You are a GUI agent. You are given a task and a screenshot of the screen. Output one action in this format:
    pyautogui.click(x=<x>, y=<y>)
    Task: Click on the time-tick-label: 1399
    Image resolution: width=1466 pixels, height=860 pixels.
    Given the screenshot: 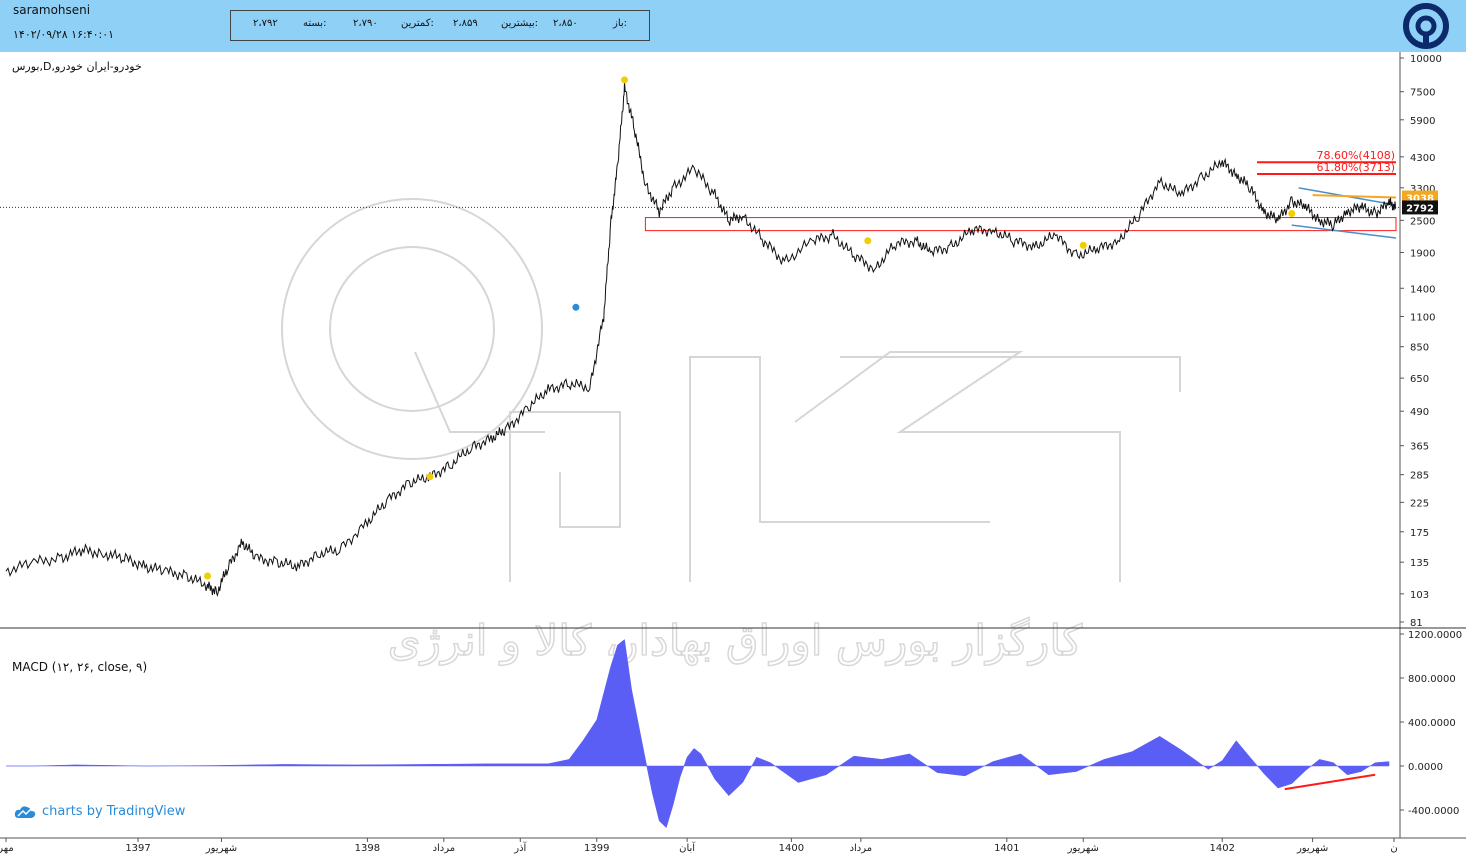 What is the action you would take?
    pyautogui.click(x=596, y=848)
    